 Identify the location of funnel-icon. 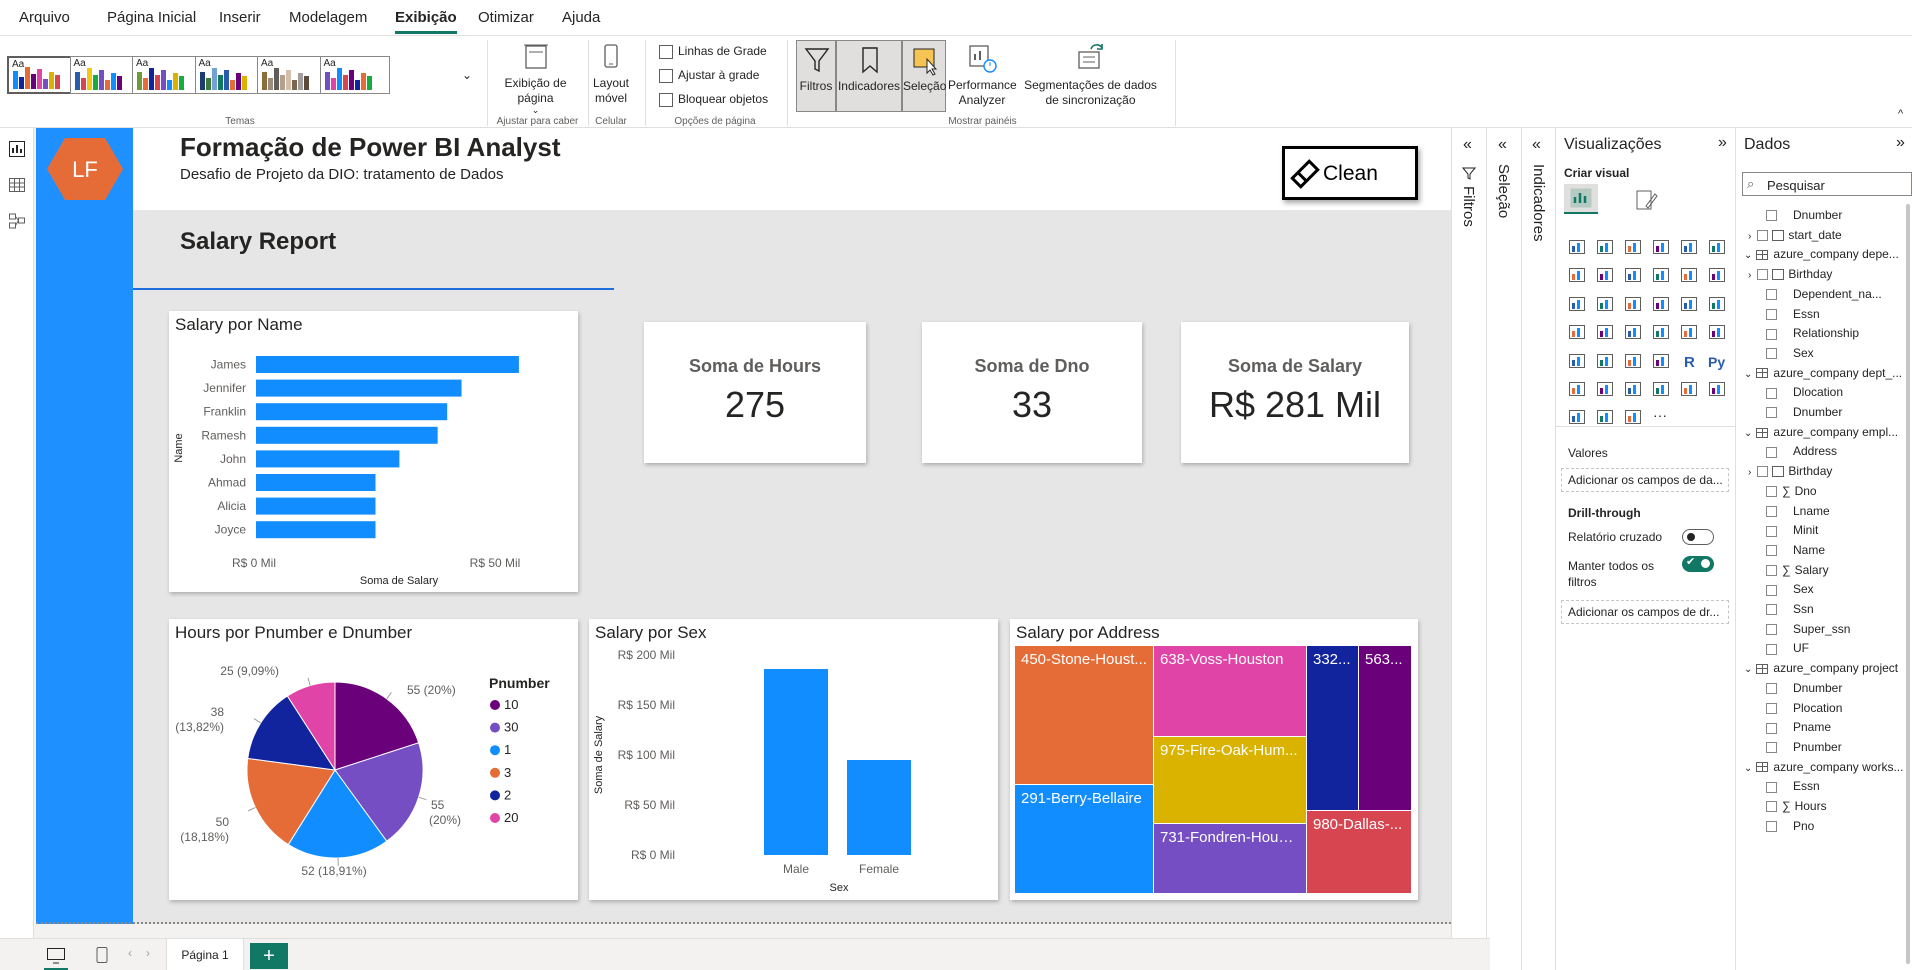
(1605, 304).